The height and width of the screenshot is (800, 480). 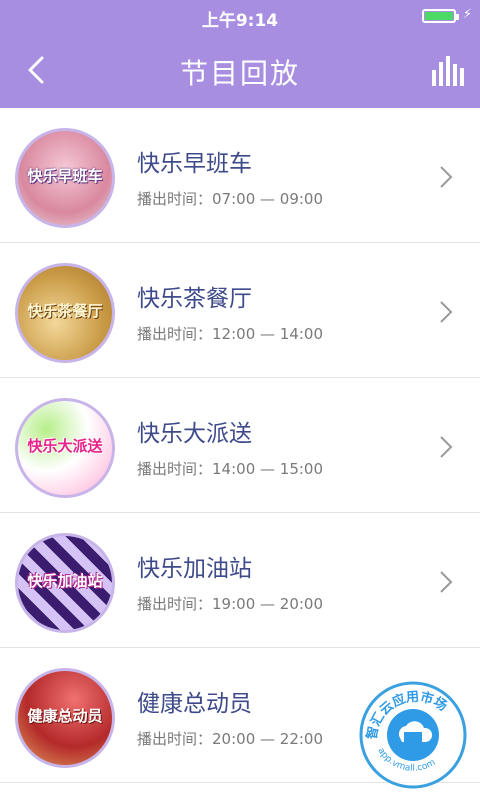 I want to click on navigation-bar: 节目回放, so click(x=240, y=70).